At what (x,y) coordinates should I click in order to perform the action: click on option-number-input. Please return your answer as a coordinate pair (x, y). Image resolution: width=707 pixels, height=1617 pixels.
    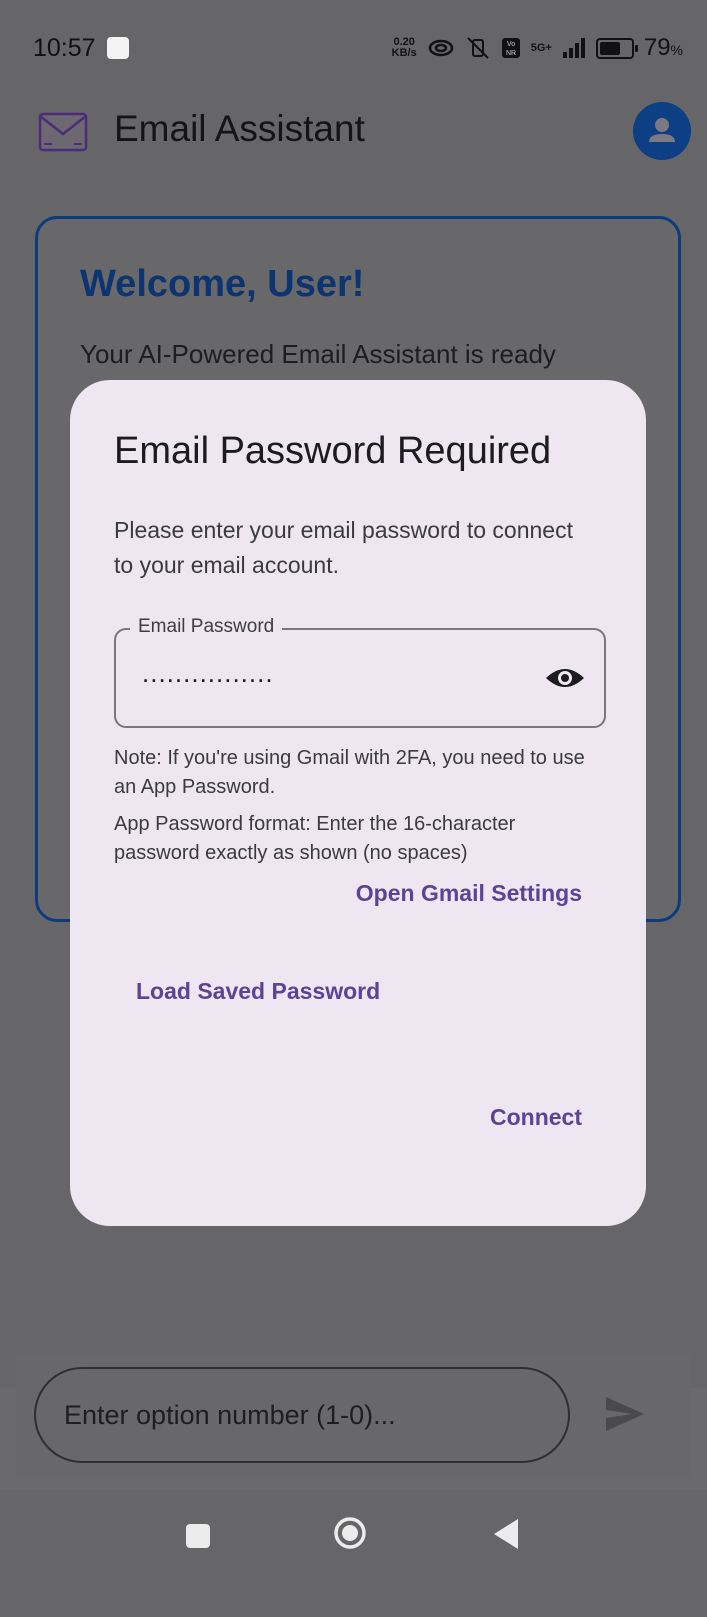
    Looking at the image, I should click on (302, 1415).